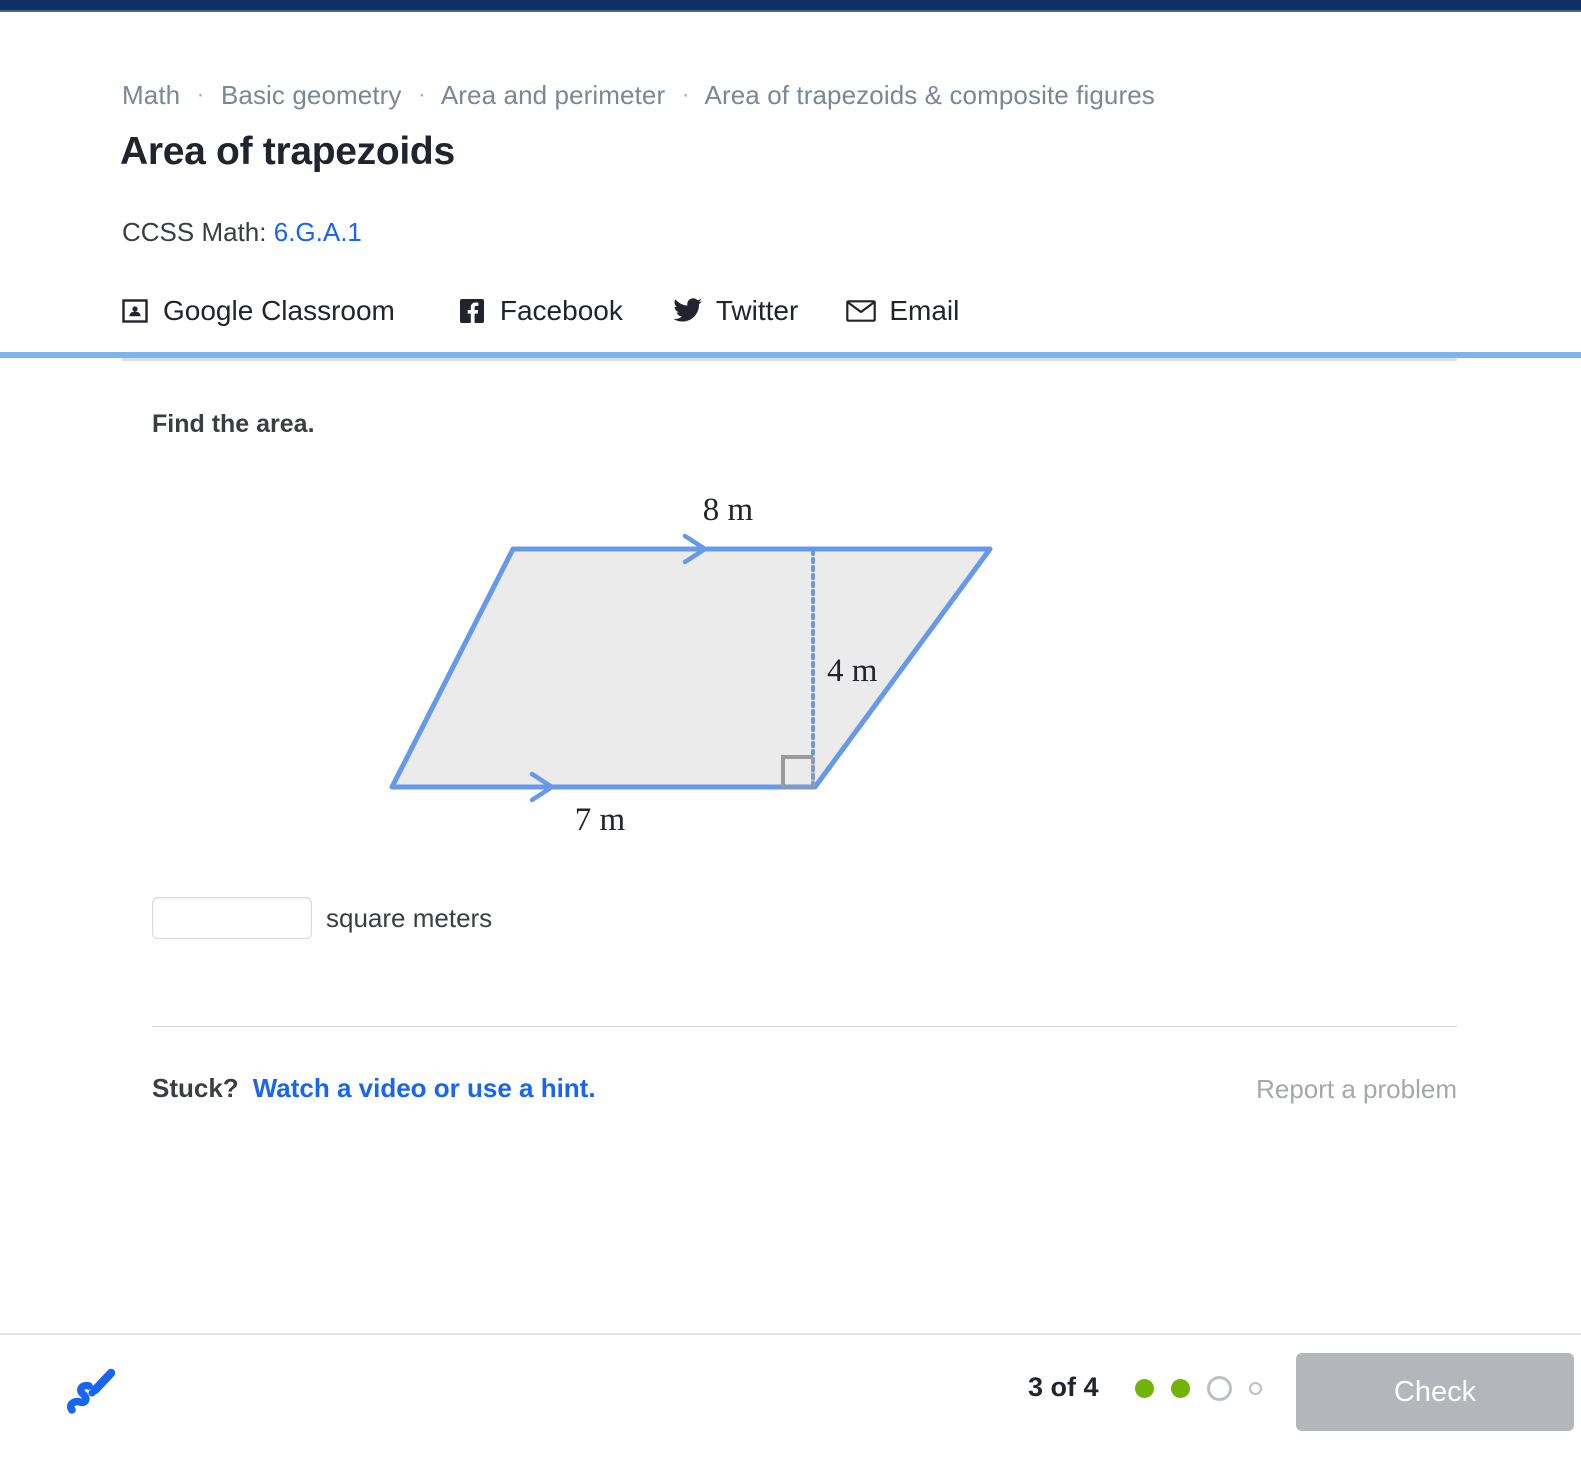 This screenshot has width=1581, height=1461. I want to click on check-button: Check, so click(1435, 1392).